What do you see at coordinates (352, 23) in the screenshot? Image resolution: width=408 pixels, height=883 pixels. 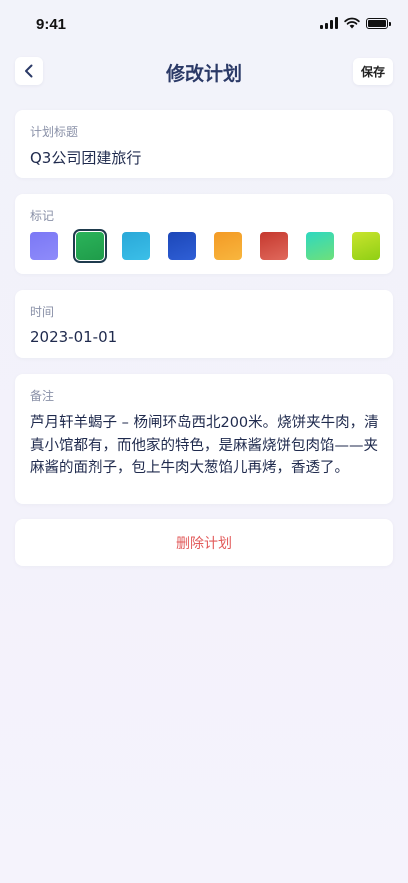 I see `wifi-icon` at bounding box center [352, 23].